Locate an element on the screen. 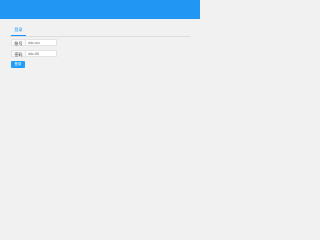 This screenshot has width=320, height=240. password-input: ddc-ftS is located at coordinates (41, 53).